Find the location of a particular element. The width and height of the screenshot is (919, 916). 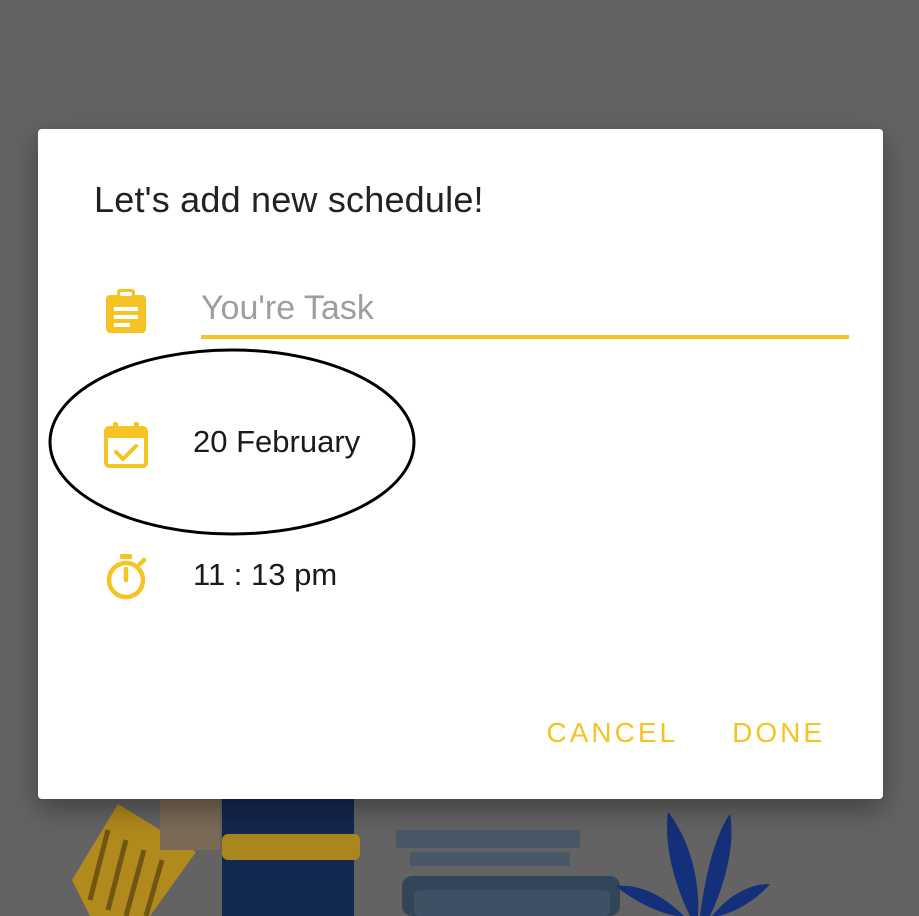

cancel-button: CANCEL is located at coordinates (613, 733).